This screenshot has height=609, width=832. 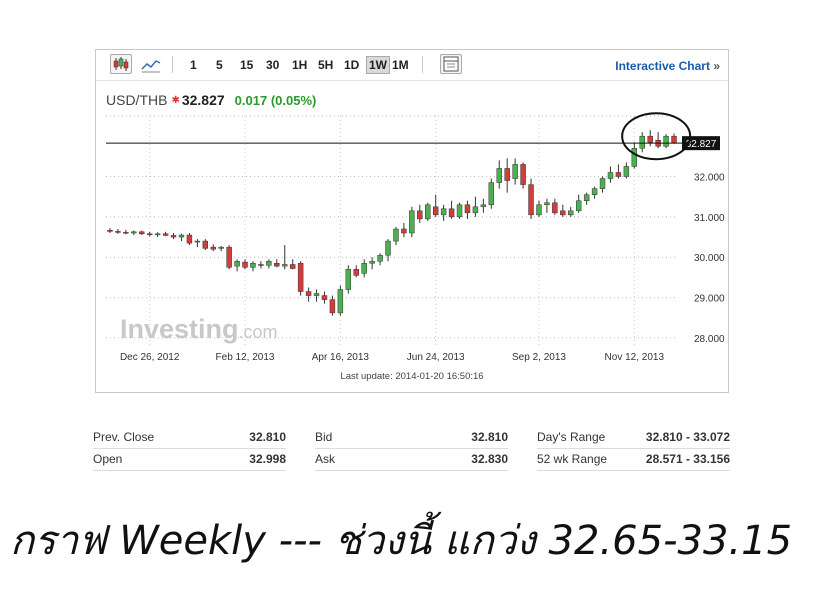 I want to click on y-tick-label: 29.000, so click(x=709, y=299).